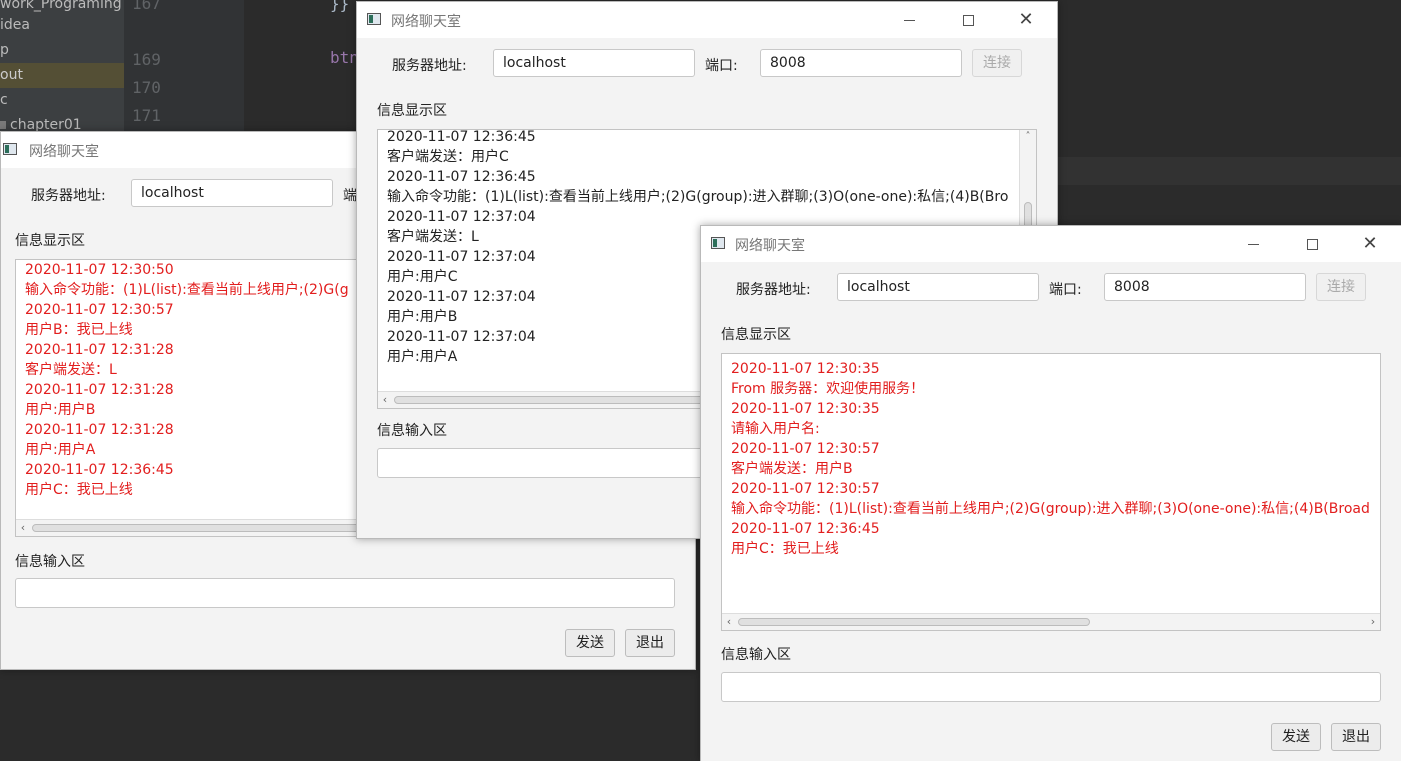 Image resolution: width=1401 pixels, height=761 pixels. Describe the element at coordinates (792, 469) in the screenshot. I see `log-line: 客户端发送：用户B` at that location.